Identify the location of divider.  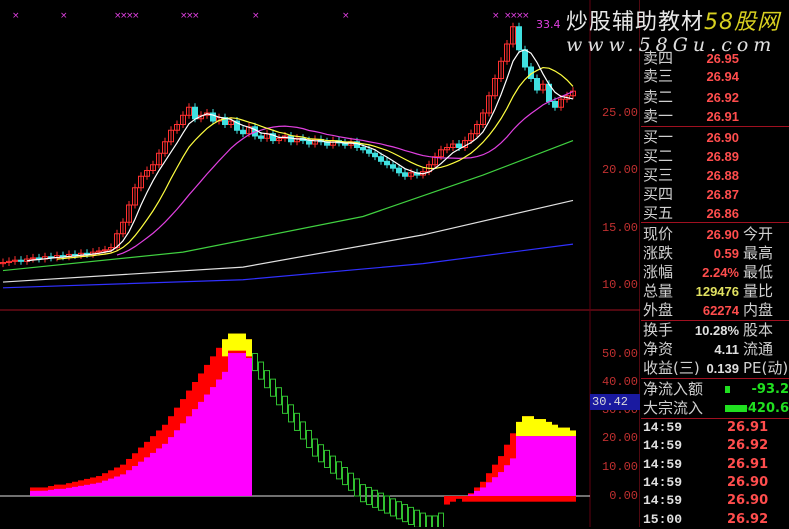
(715, 320).